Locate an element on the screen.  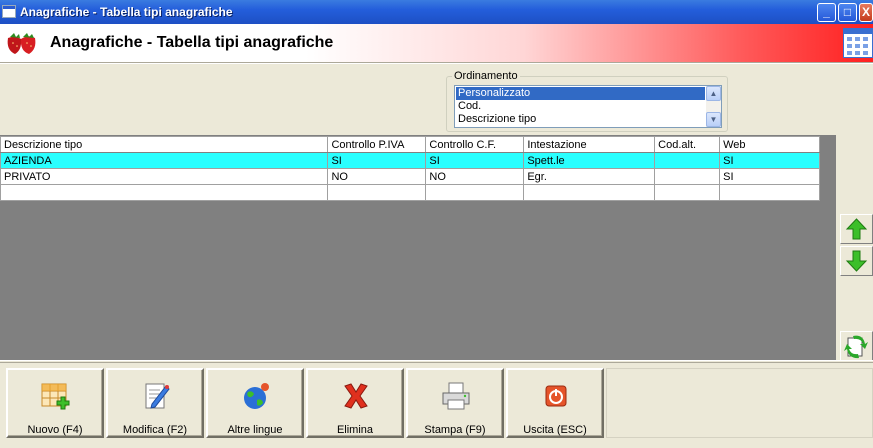
table-cell: PRIVATO is located at coordinates (164, 176).